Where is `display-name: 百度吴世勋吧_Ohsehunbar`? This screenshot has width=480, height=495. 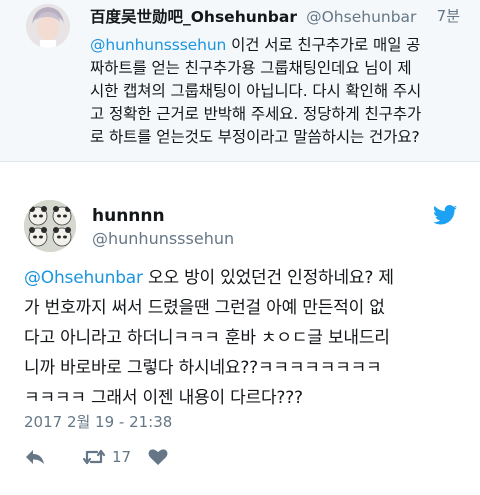
display-name: 百度吴世勋吧_Ohsehunbar is located at coordinates (193, 17).